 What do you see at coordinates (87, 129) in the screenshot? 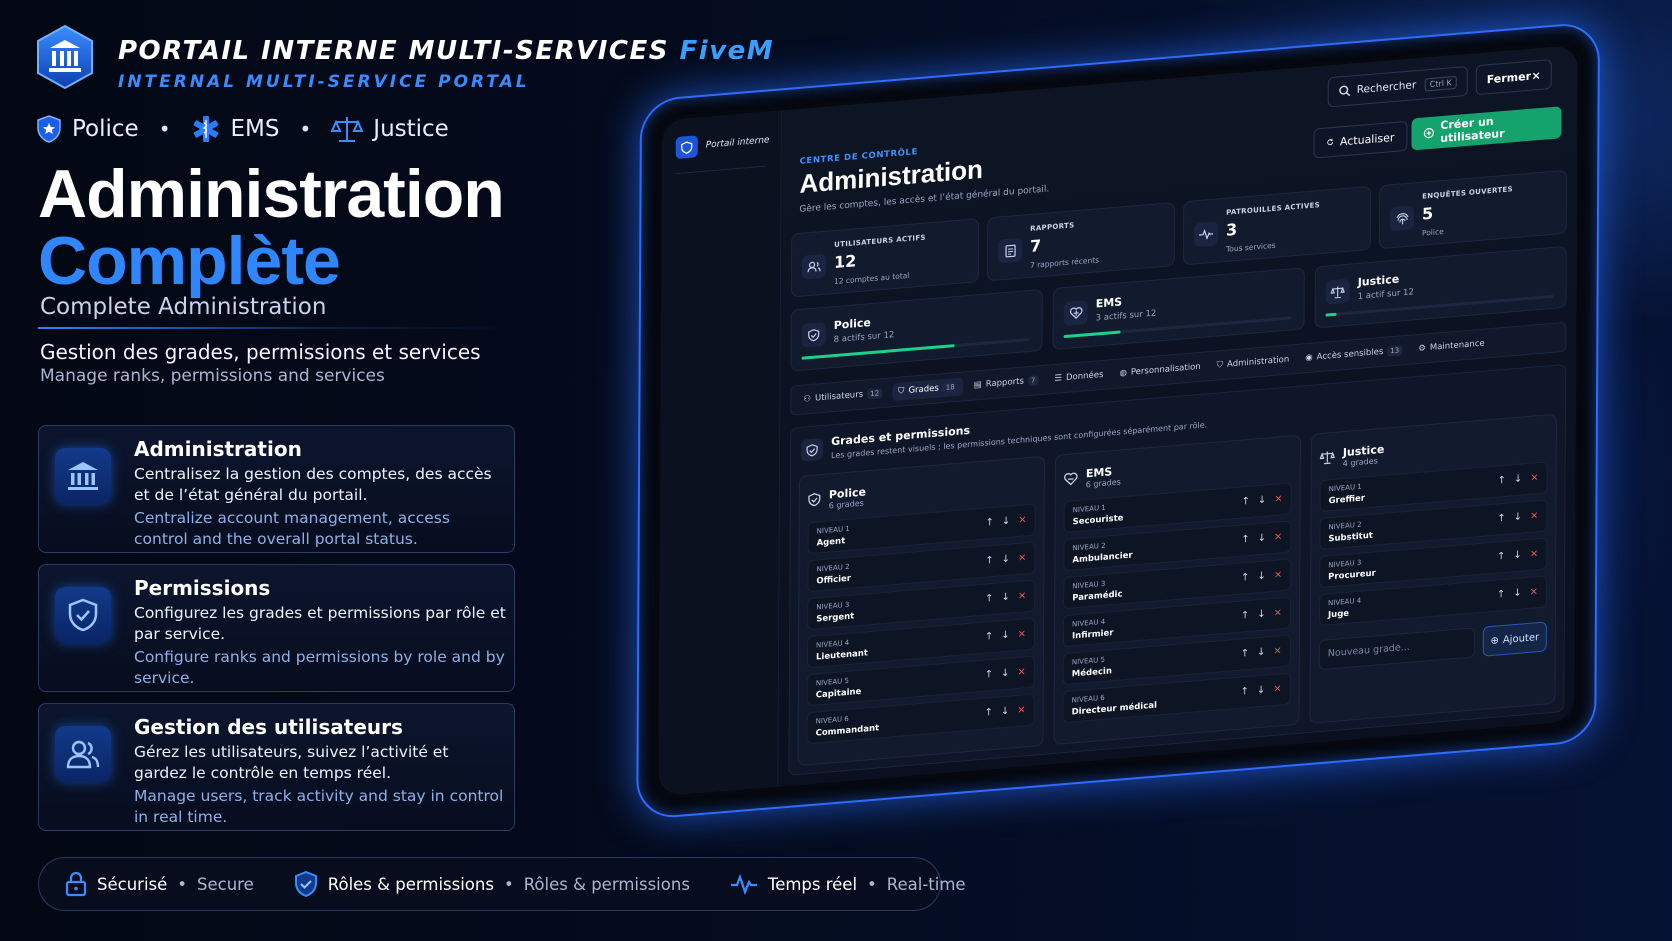
I see `service-police: Police` at bounding box center [87, 129].